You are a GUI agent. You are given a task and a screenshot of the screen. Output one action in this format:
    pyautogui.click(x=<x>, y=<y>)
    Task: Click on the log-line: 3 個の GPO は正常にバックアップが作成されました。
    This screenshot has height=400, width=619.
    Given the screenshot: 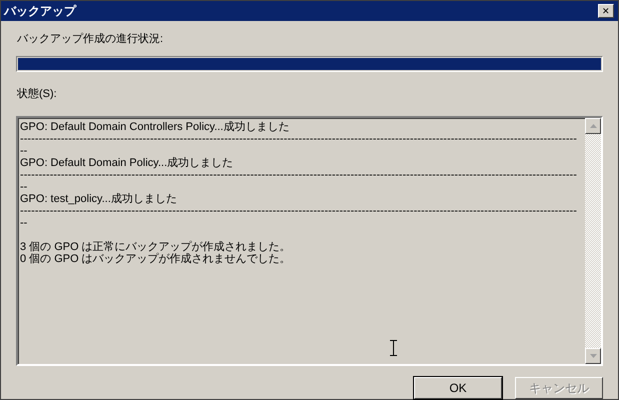 What is the action you would take?
    pyautogui.click(x=156, y=247)
    